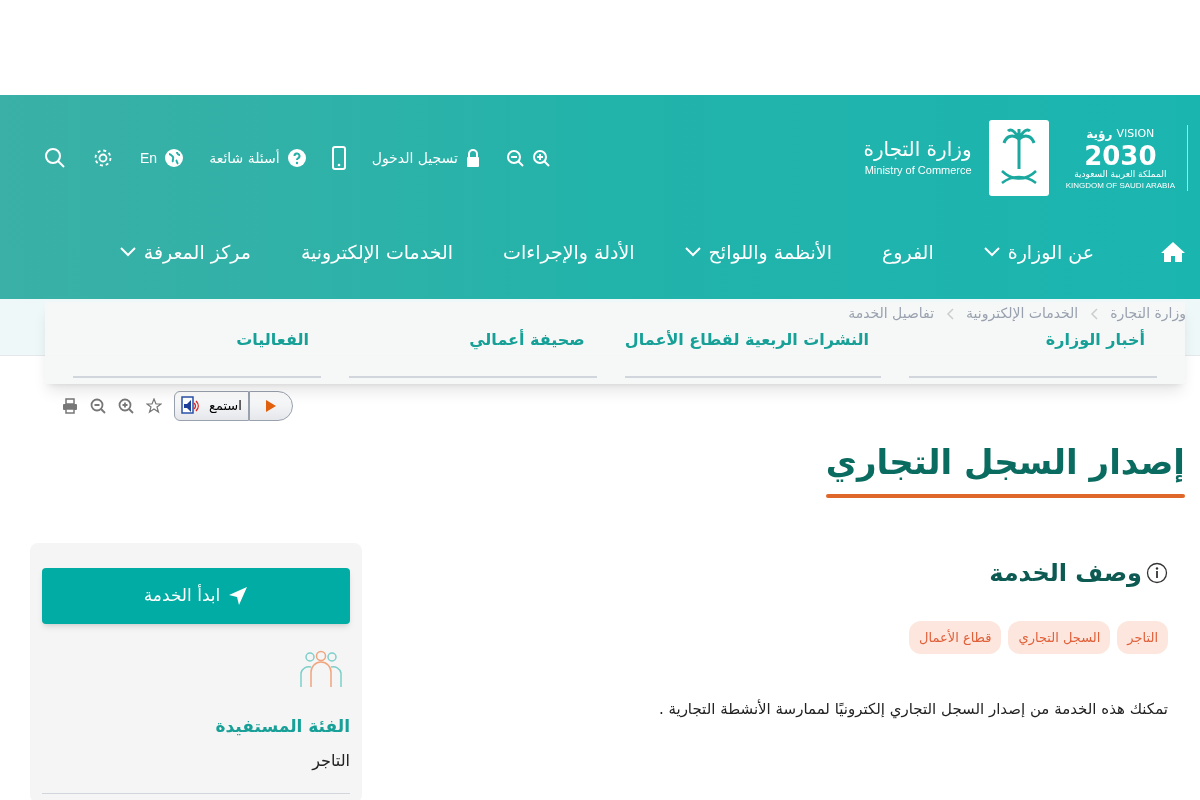 The image size is (1200, 800). What do you see at coordinates (196, 595) in the screenshot?
I see `start-service-button: ابدأ الخدمة` at bounding box center [196, 595].